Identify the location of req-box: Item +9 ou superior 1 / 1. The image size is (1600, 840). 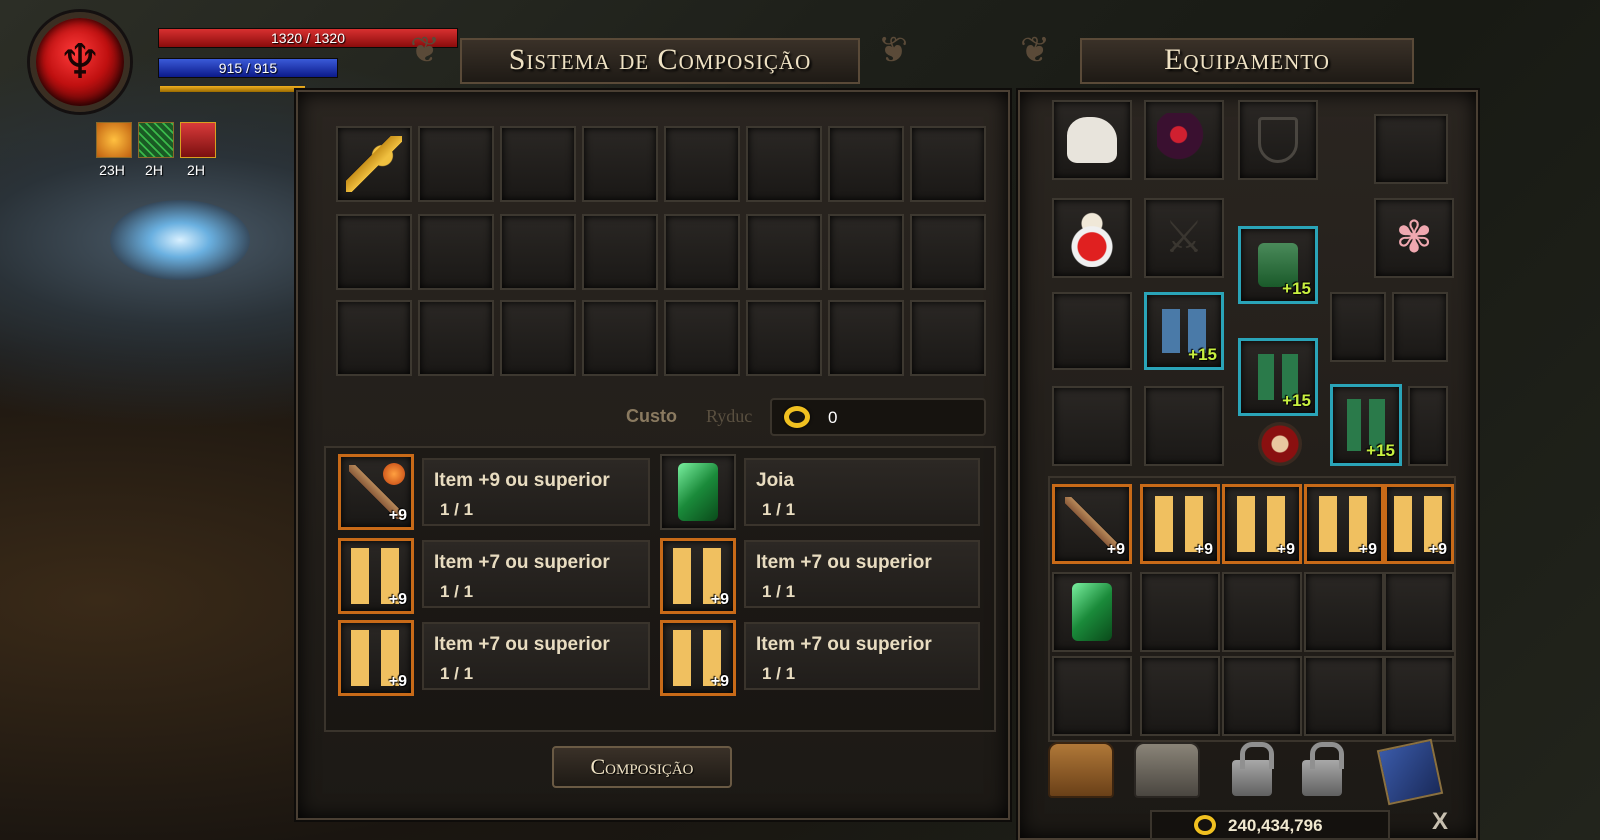
(536, 492).